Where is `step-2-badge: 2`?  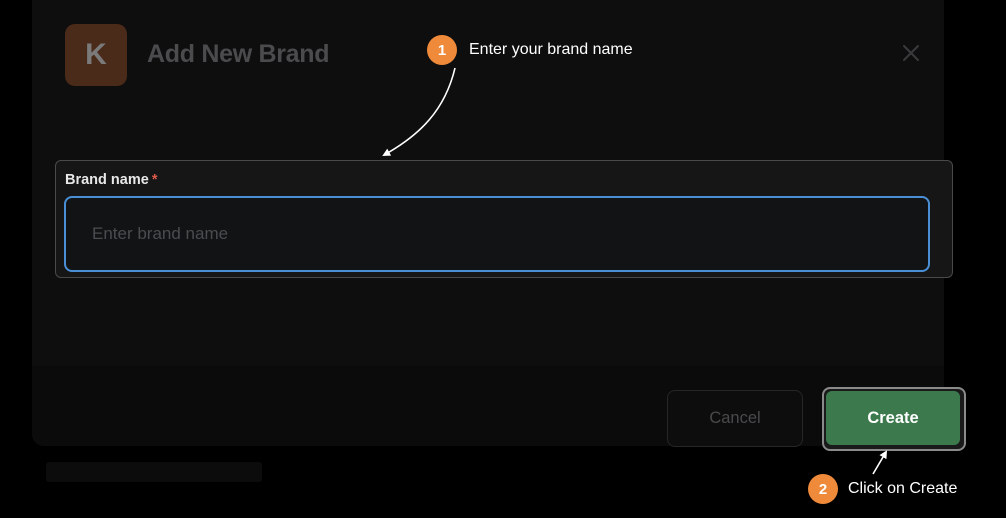 step-2-badge: 2 is located at coordinates (823, 489).